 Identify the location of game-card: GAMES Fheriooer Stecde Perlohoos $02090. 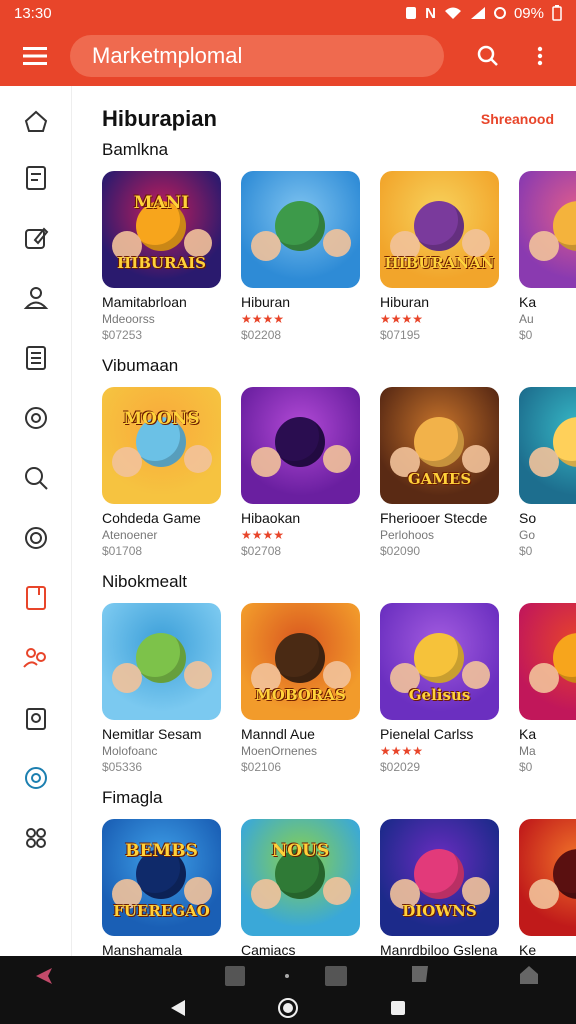
(439, 472).